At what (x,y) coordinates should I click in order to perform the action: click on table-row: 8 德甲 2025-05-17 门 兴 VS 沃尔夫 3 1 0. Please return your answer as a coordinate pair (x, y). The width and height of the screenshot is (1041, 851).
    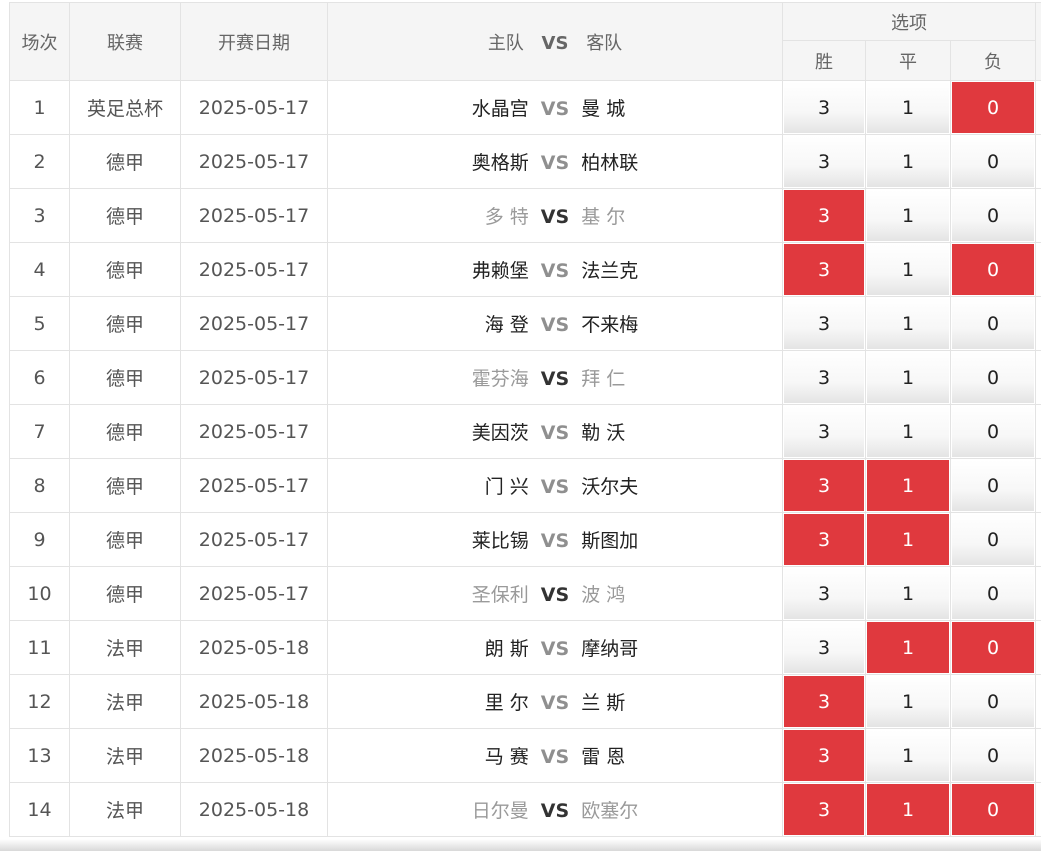
    Looking at the image, I should click on (525, 485).